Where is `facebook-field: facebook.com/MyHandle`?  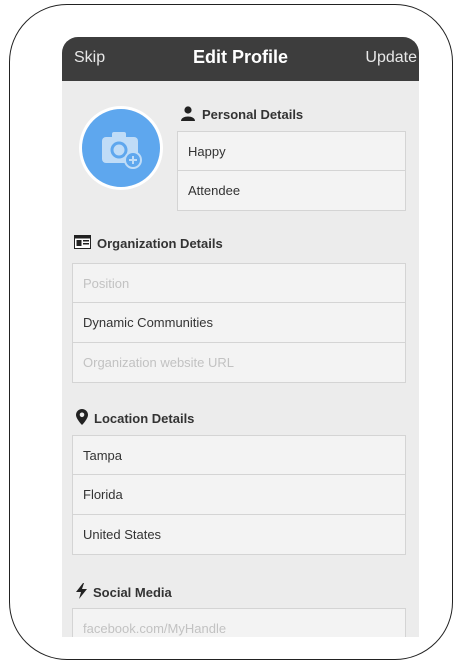 facebook-field: facebook.com/MyHandle is located at coordinates (239, 622).